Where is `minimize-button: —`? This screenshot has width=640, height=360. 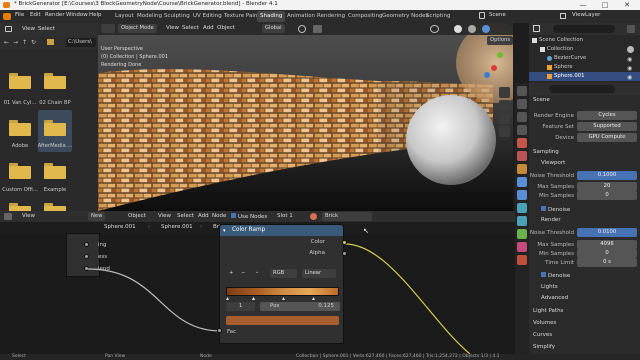 minimize-button: — is located at coordinates (583, 5).